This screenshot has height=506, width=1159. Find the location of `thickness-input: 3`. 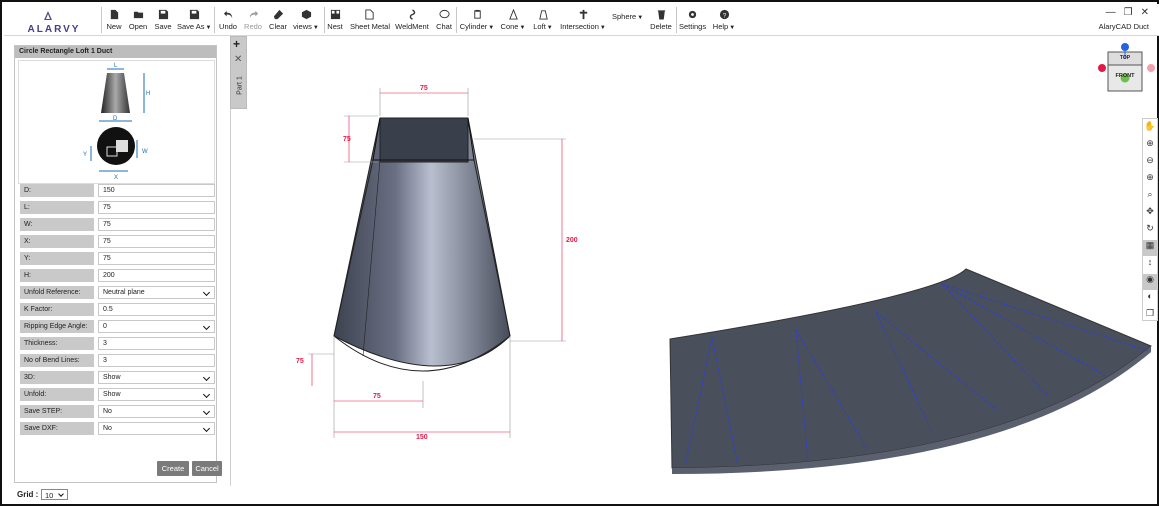

thickness-input: 3 is located at coordinates (156, 343).